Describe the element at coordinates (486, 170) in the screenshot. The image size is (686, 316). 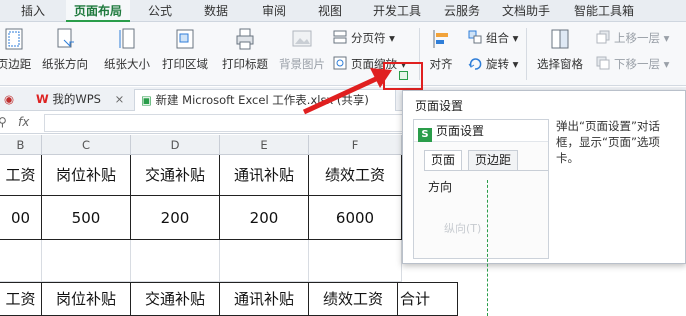
I see `preview-divider` at that location.